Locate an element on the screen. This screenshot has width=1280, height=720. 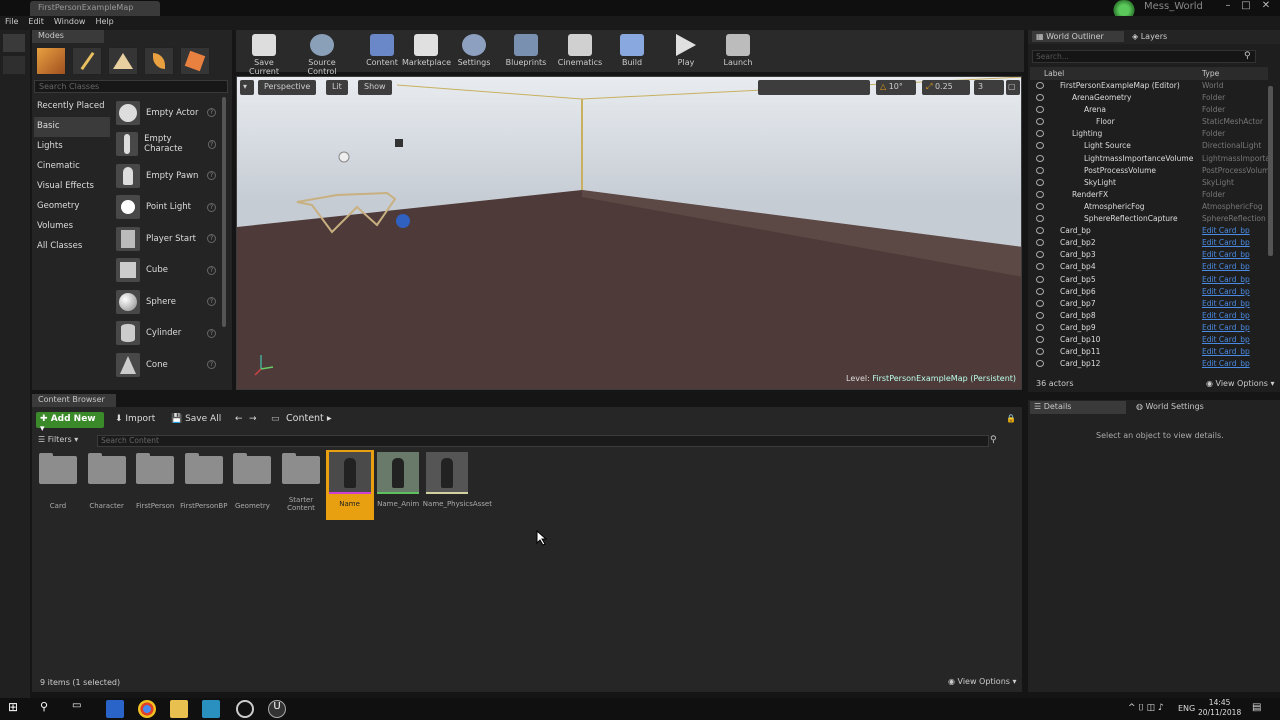
outliner-row: Card_bp12 Edit Card_bp is located at coordinates (1149, 365).